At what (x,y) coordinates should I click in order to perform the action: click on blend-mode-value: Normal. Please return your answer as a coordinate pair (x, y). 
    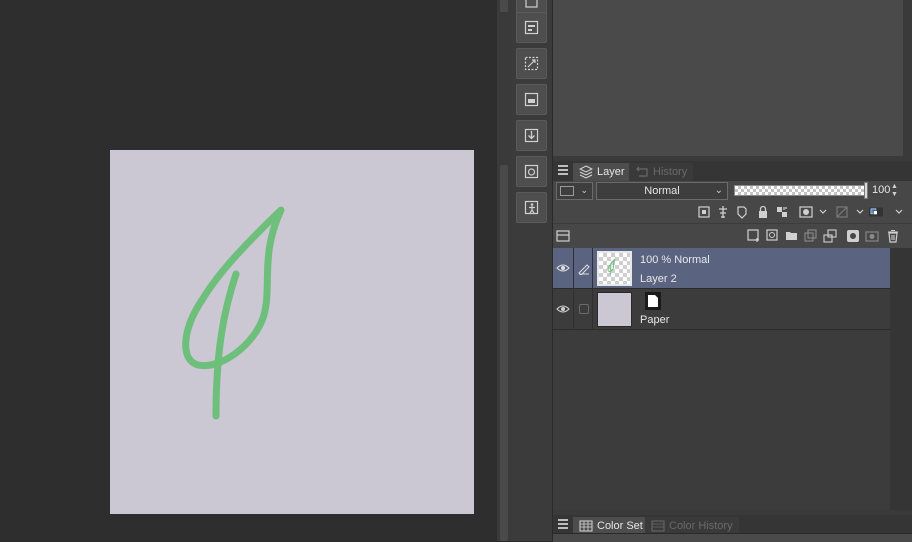
    Looking at the image, I should click on (662, 191).